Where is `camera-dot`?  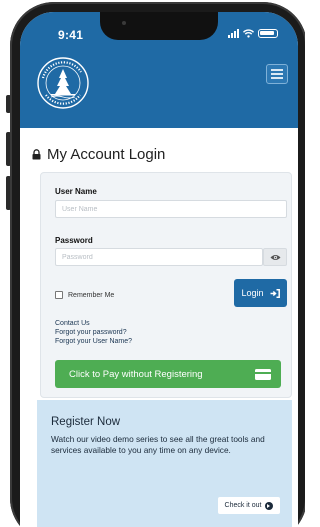
camera-dot is located at coordinates (124, 23).